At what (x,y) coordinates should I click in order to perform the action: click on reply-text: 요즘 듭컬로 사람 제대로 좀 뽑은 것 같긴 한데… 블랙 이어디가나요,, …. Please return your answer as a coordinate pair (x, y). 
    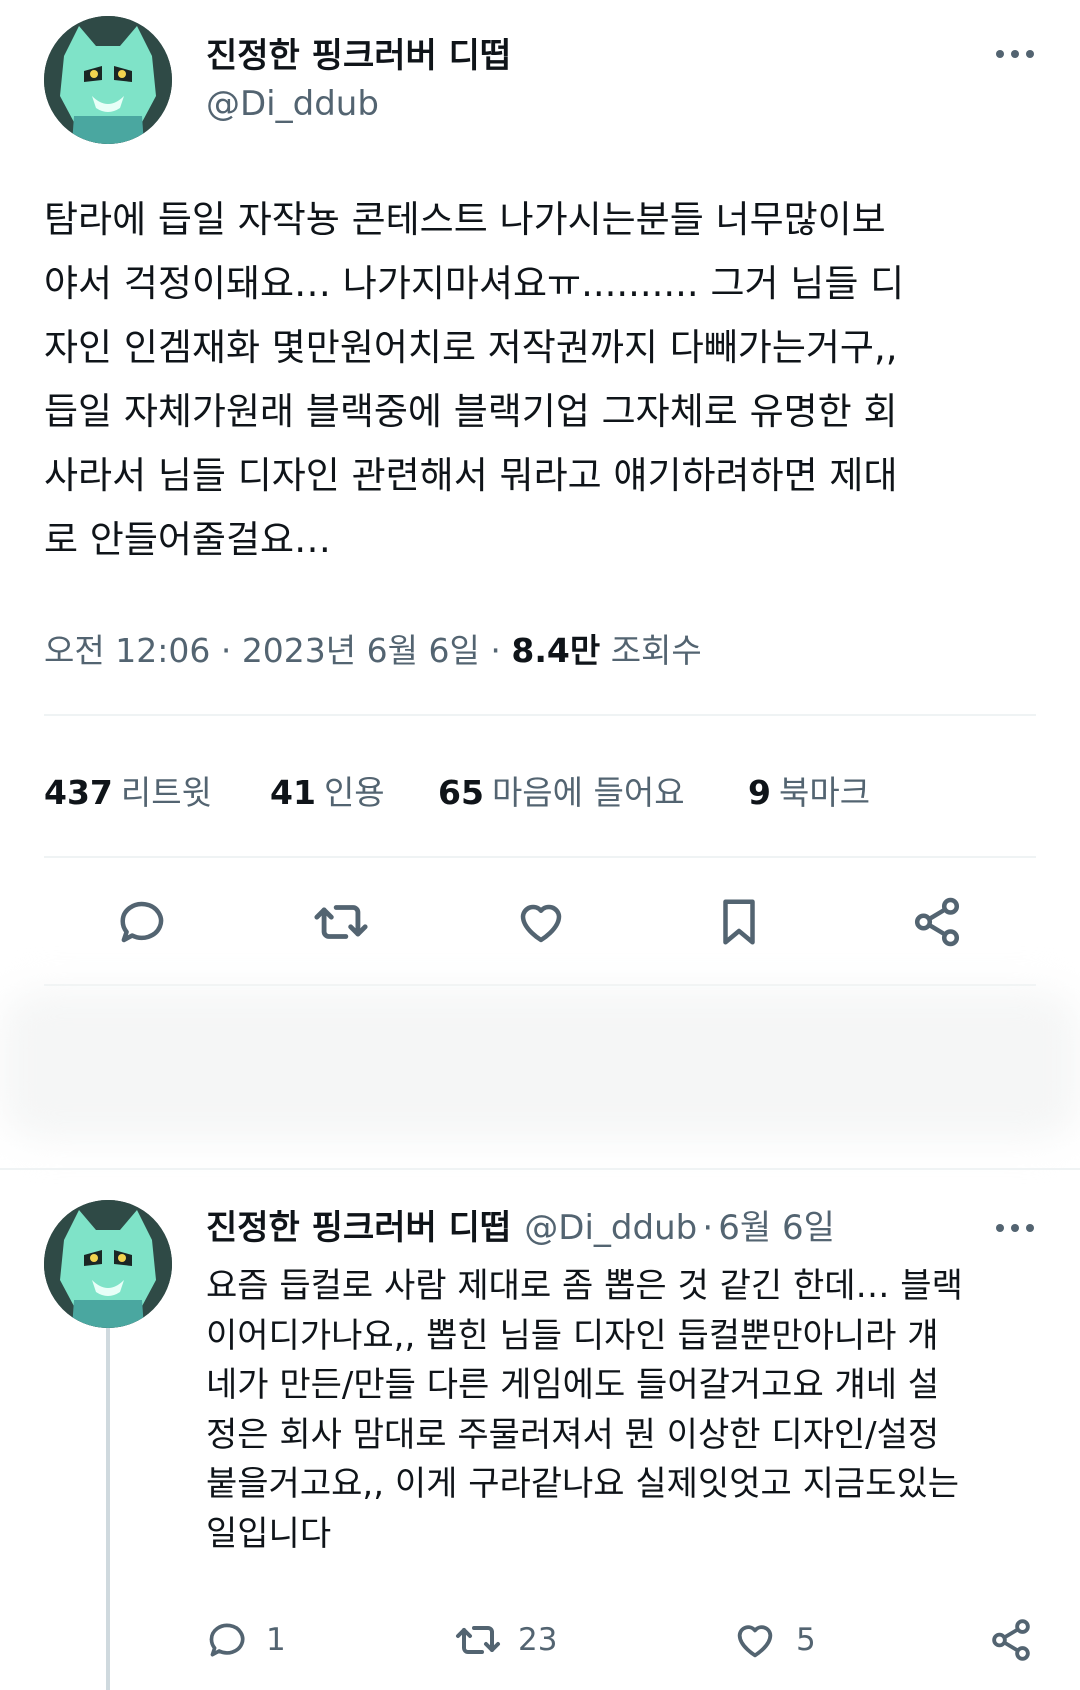
    Looking at the image, I should click on (584, 1410).